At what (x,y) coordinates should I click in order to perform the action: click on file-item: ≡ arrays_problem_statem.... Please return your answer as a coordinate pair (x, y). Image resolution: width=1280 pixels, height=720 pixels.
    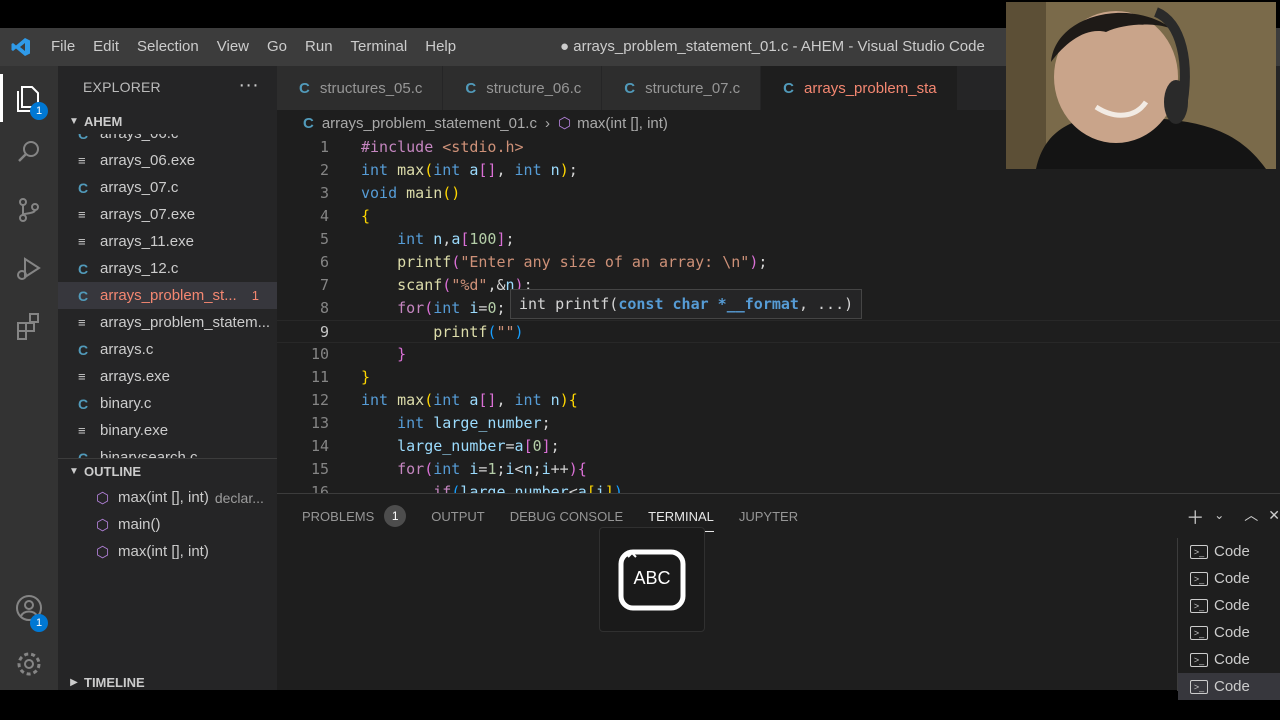
    Looking at the image, I should click on (167, 322).